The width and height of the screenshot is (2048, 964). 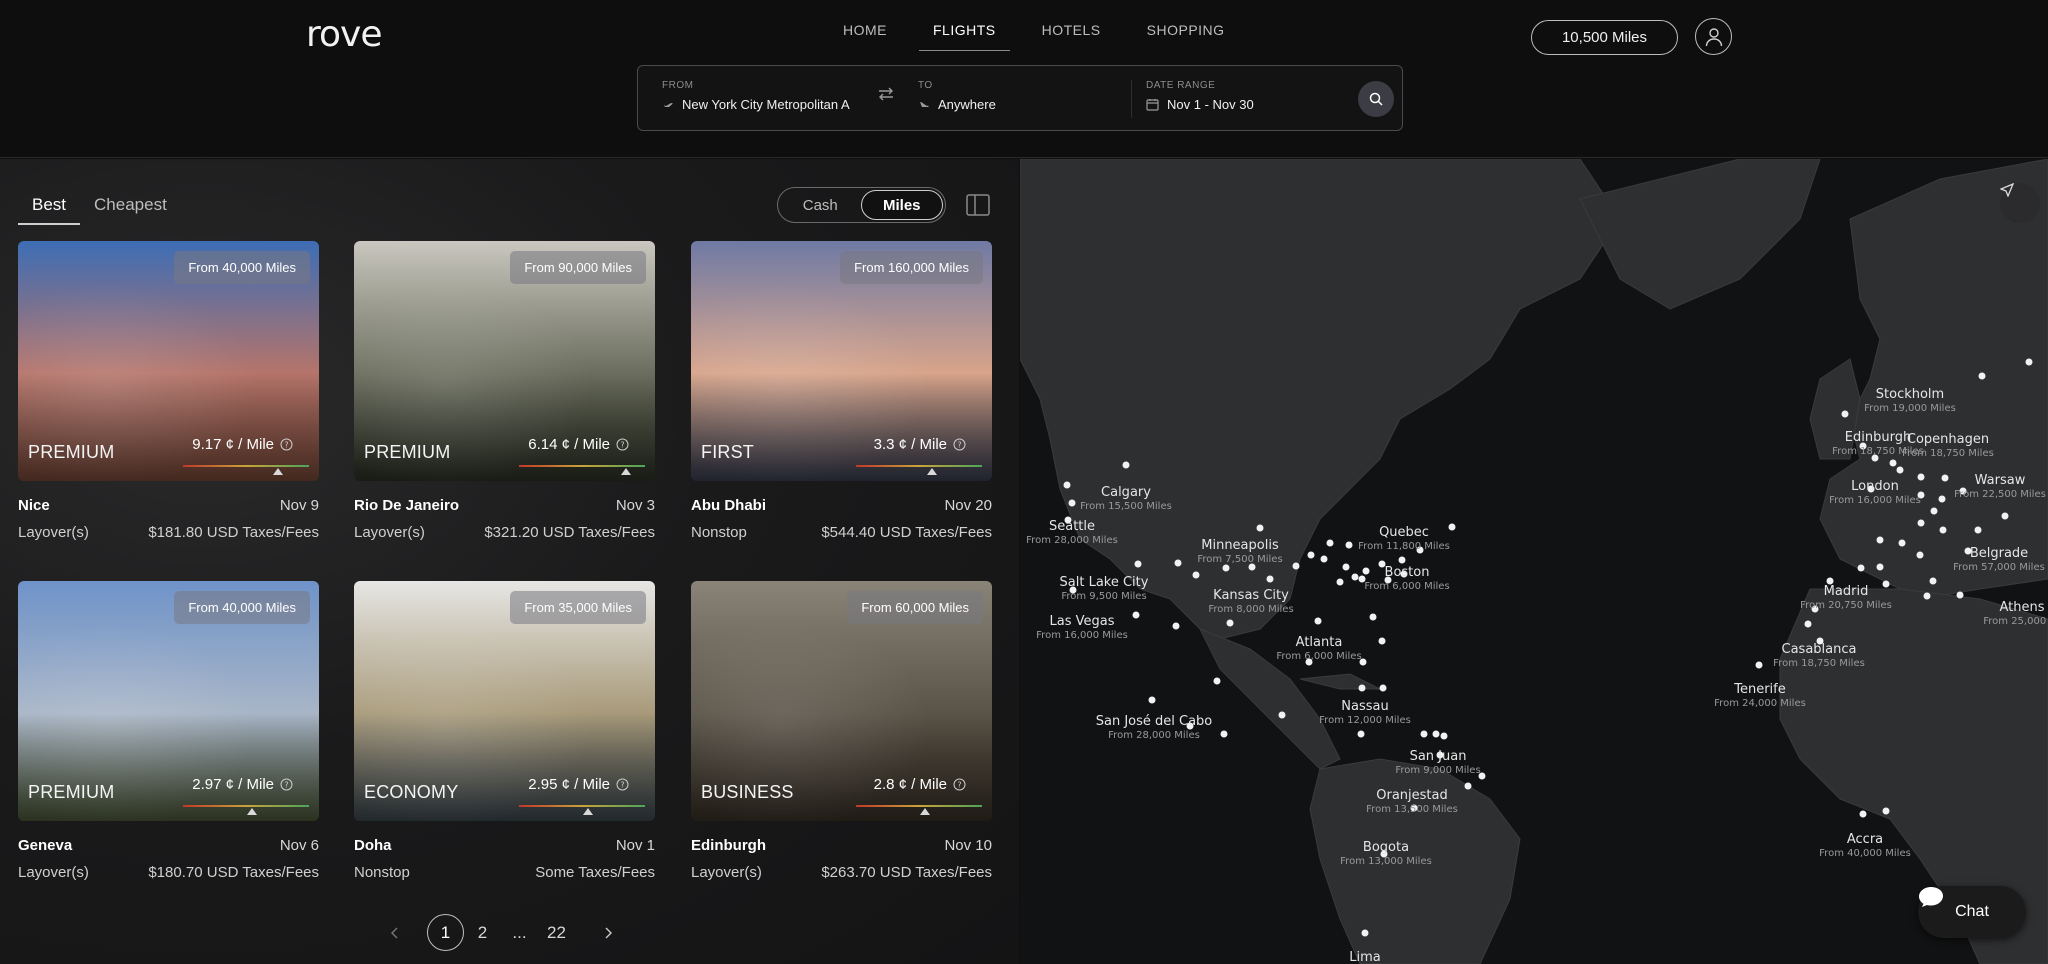 What do you see at coordinates (1910, 394) in the screenshot?
I see `map-city-label: Stockholm` at bounding box center [1910, 394].